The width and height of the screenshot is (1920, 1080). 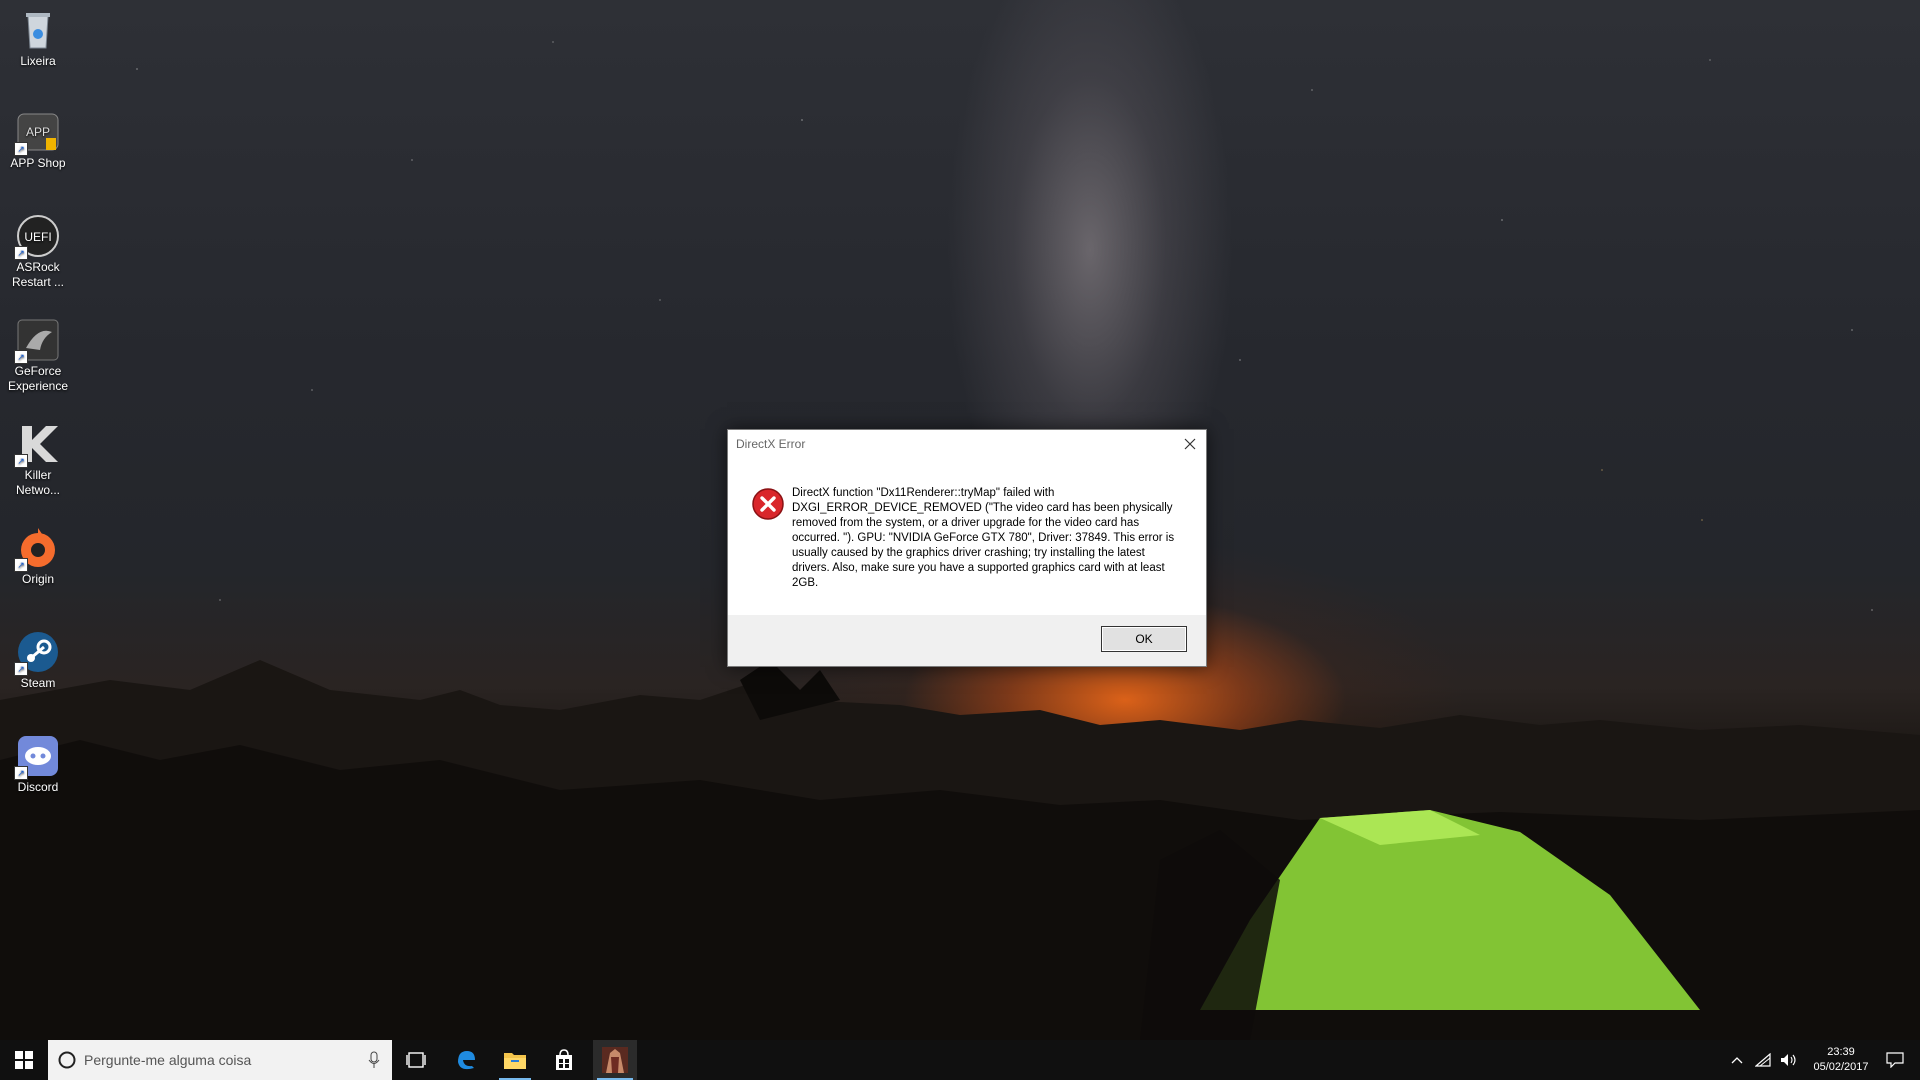 I want to click on file-explorer-icon, so click(x=515, y=1061).